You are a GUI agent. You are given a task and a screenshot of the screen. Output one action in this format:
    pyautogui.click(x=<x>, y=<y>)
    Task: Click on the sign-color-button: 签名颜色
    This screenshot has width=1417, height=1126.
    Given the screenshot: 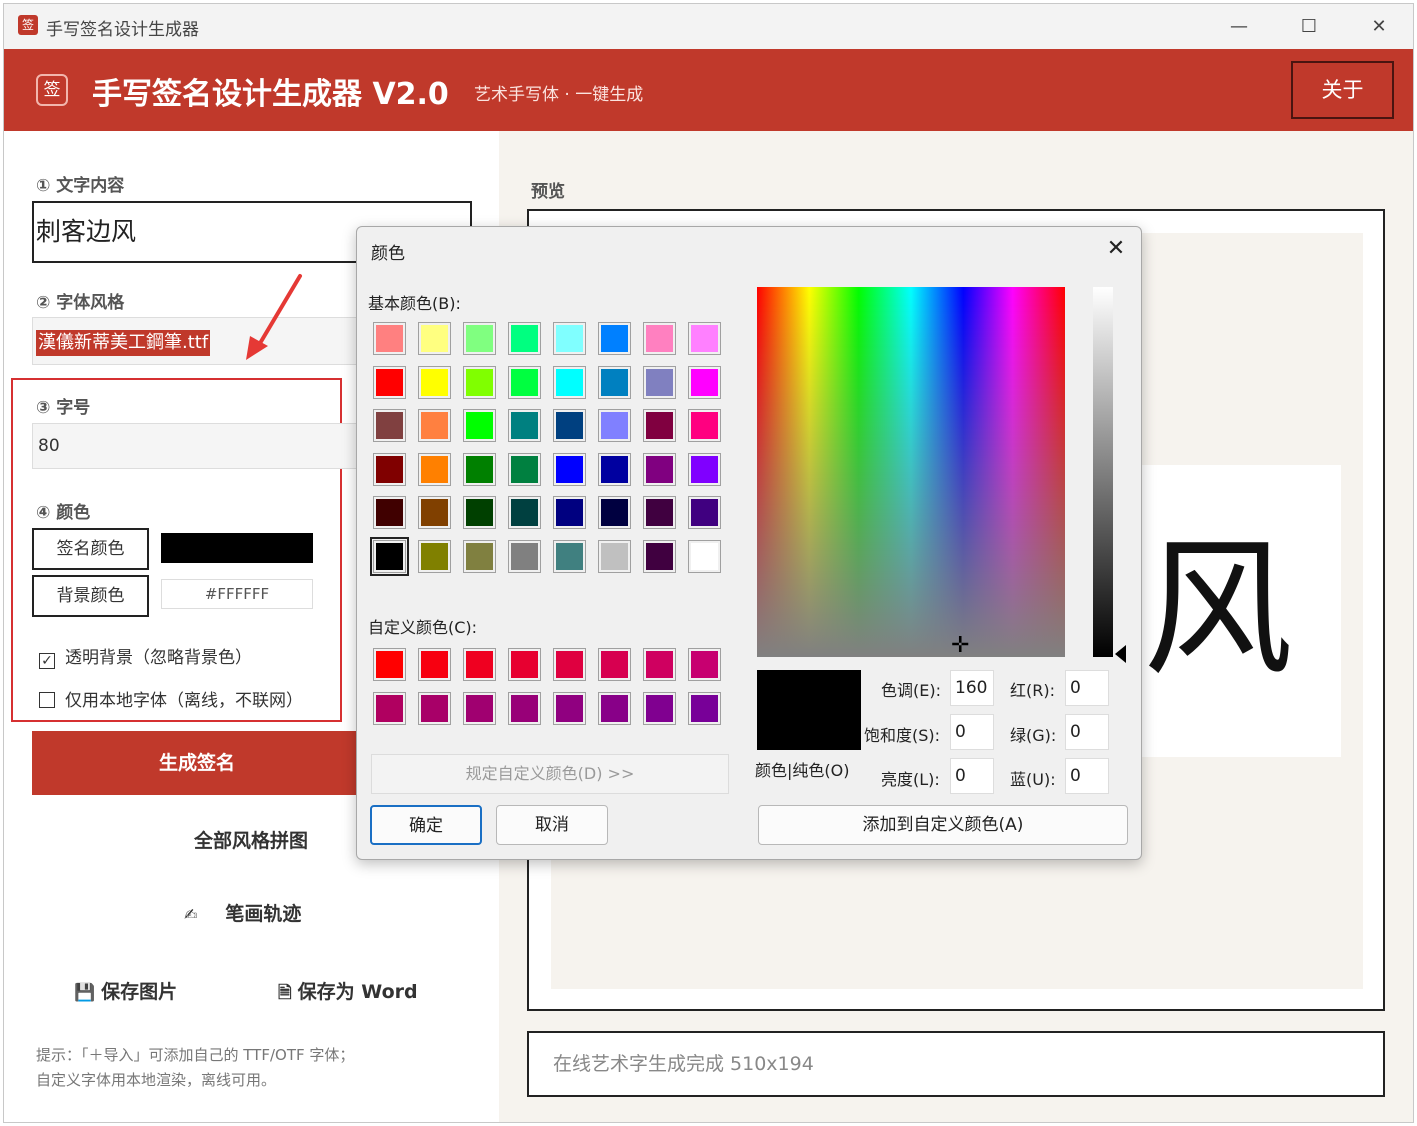 What is the action you would take?
    pyautogui.click(x=90, y=549)
    